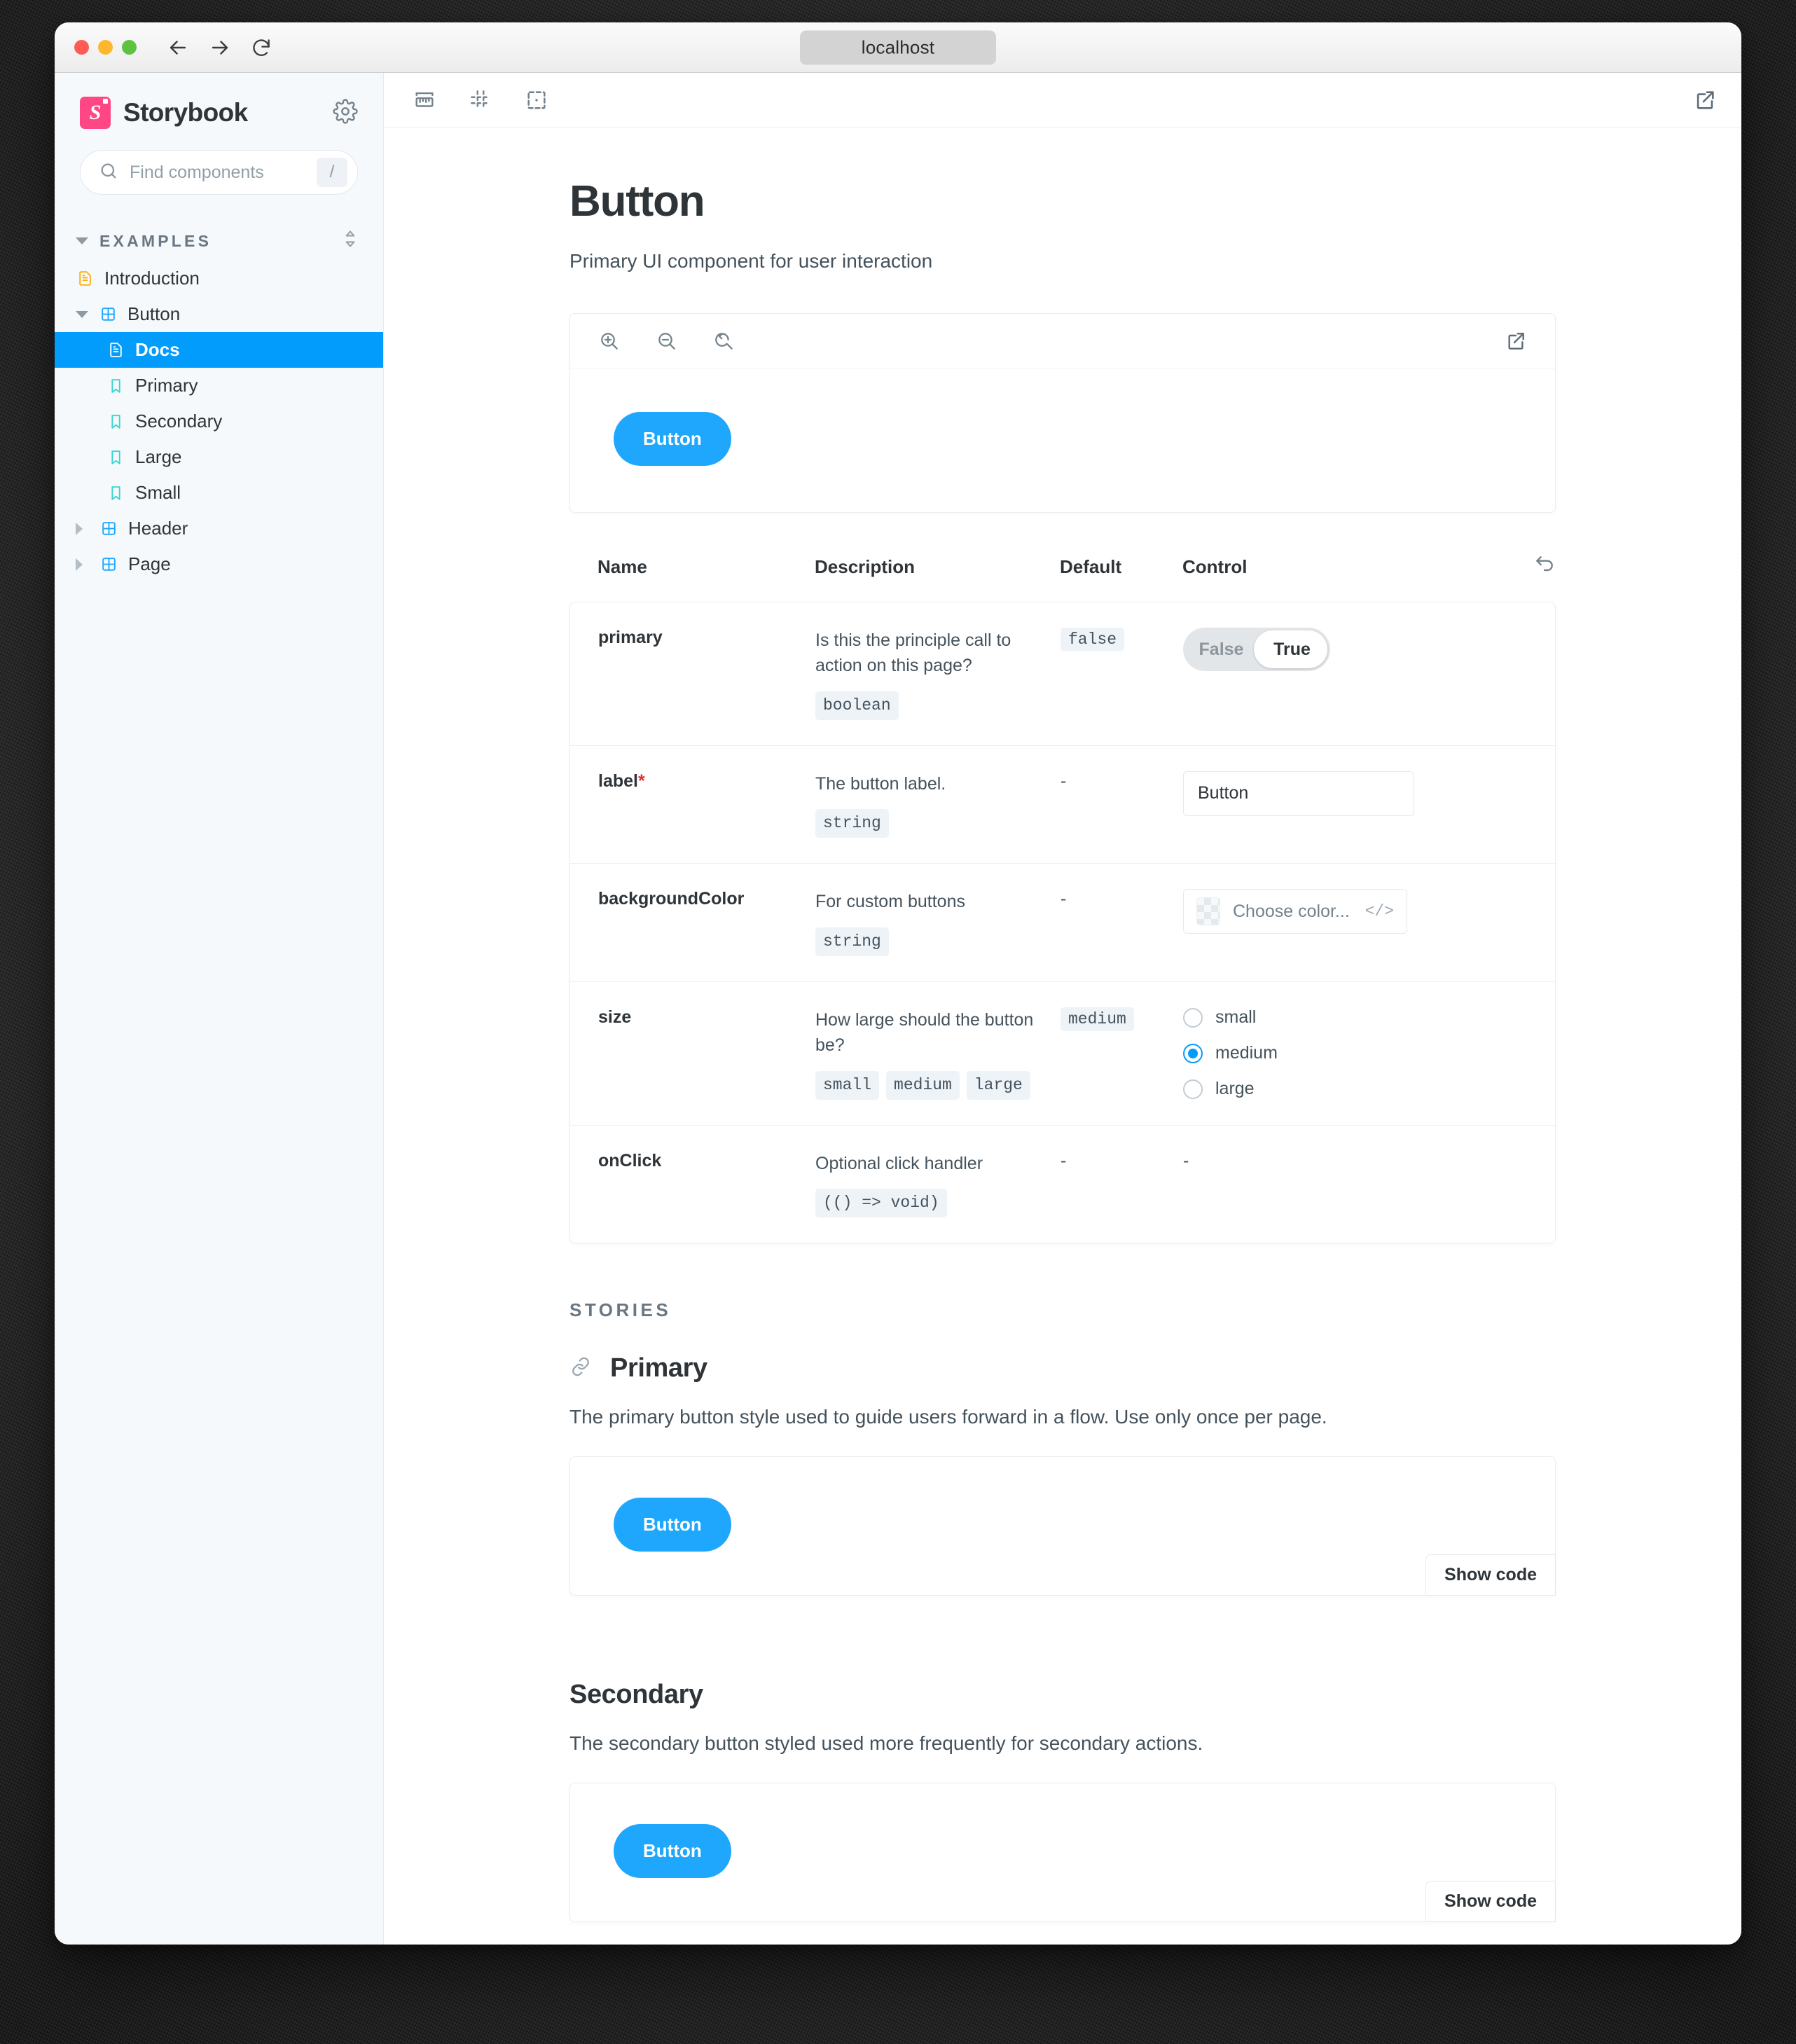  Describe the element at coordinates (1193, 1089) in the screenshot. I see `radio-icon` at that location.